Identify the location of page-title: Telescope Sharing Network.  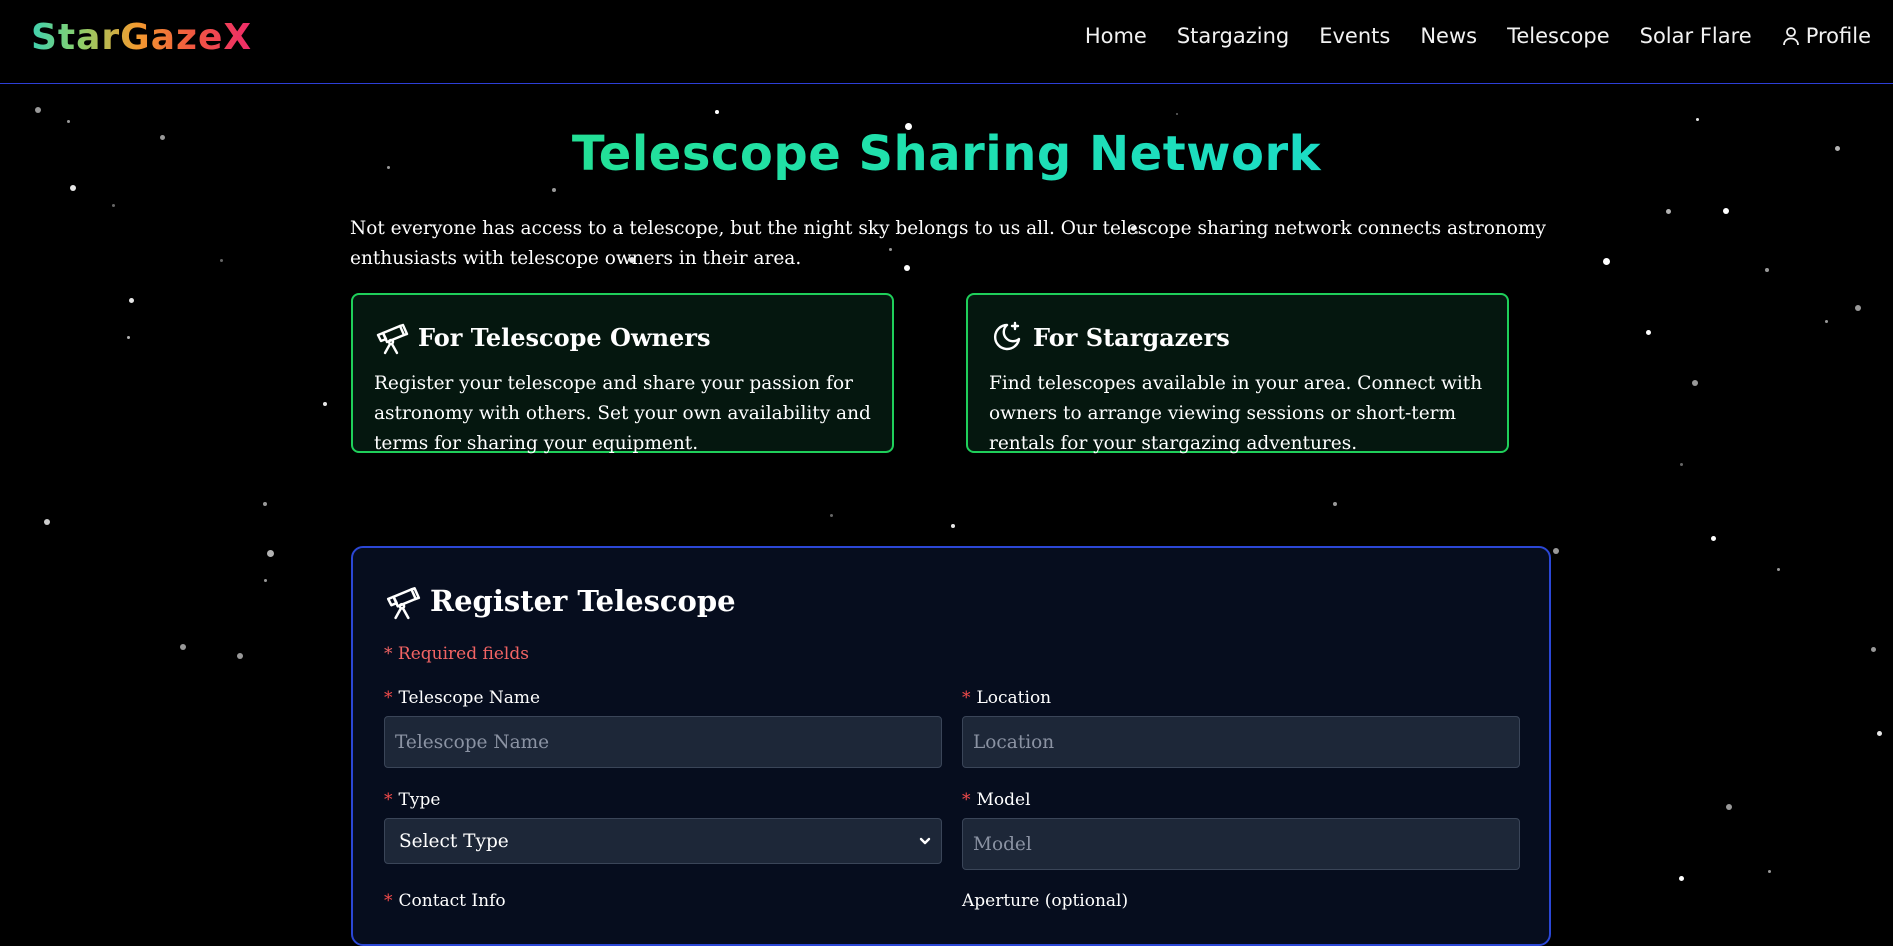
(946, 154).